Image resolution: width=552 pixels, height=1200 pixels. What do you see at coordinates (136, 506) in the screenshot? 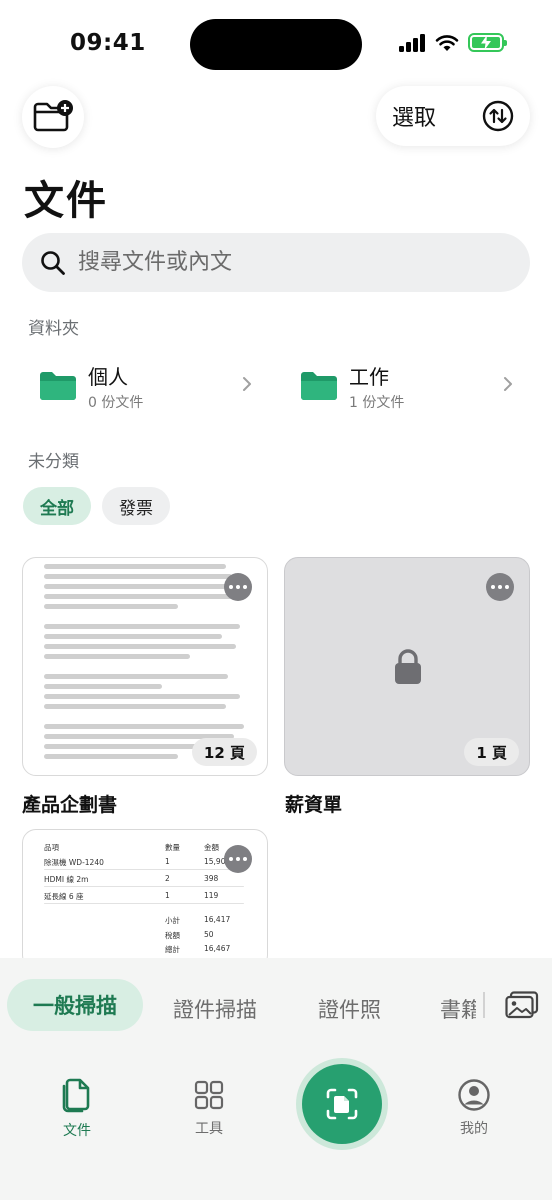
I see `filter-chip-invoice: 發票` at bounding box center [136, 506].